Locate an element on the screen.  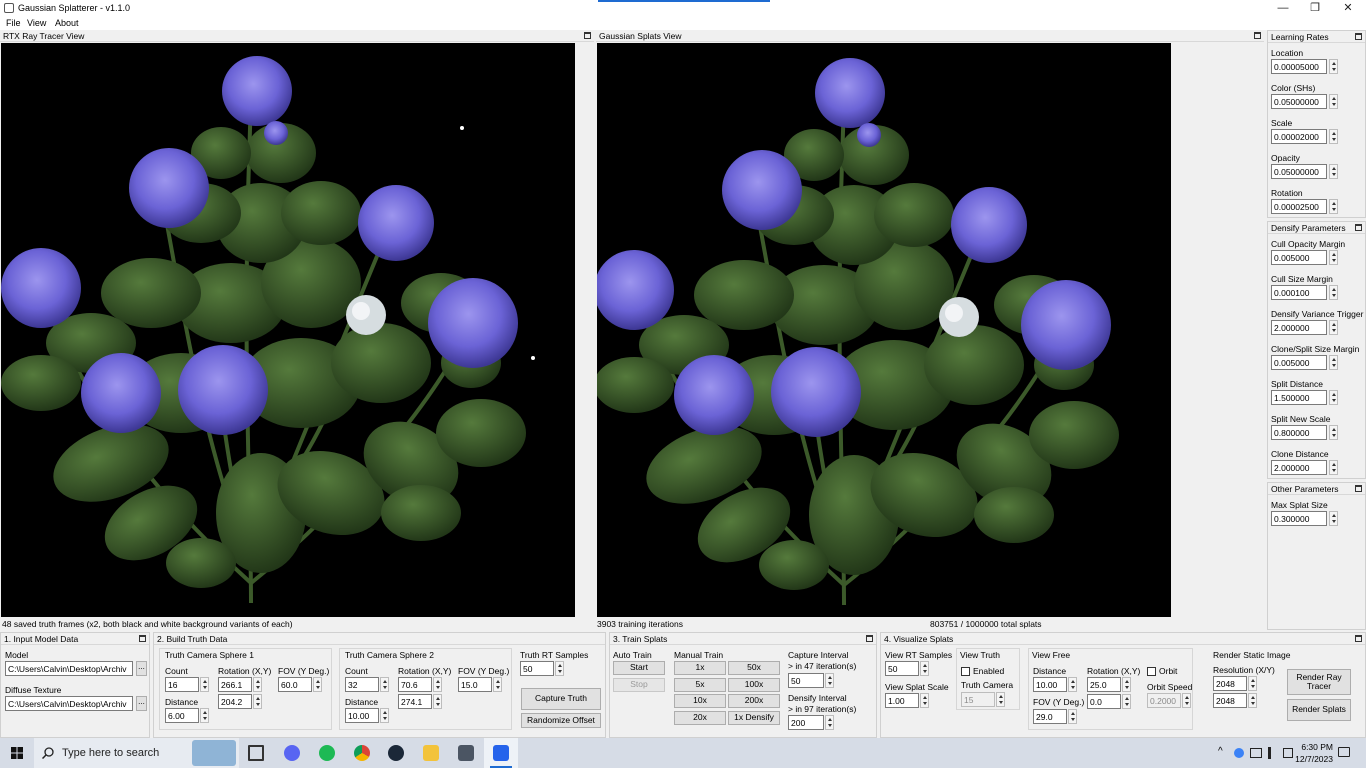
menu-file: File is located at coordinates (13, 23).